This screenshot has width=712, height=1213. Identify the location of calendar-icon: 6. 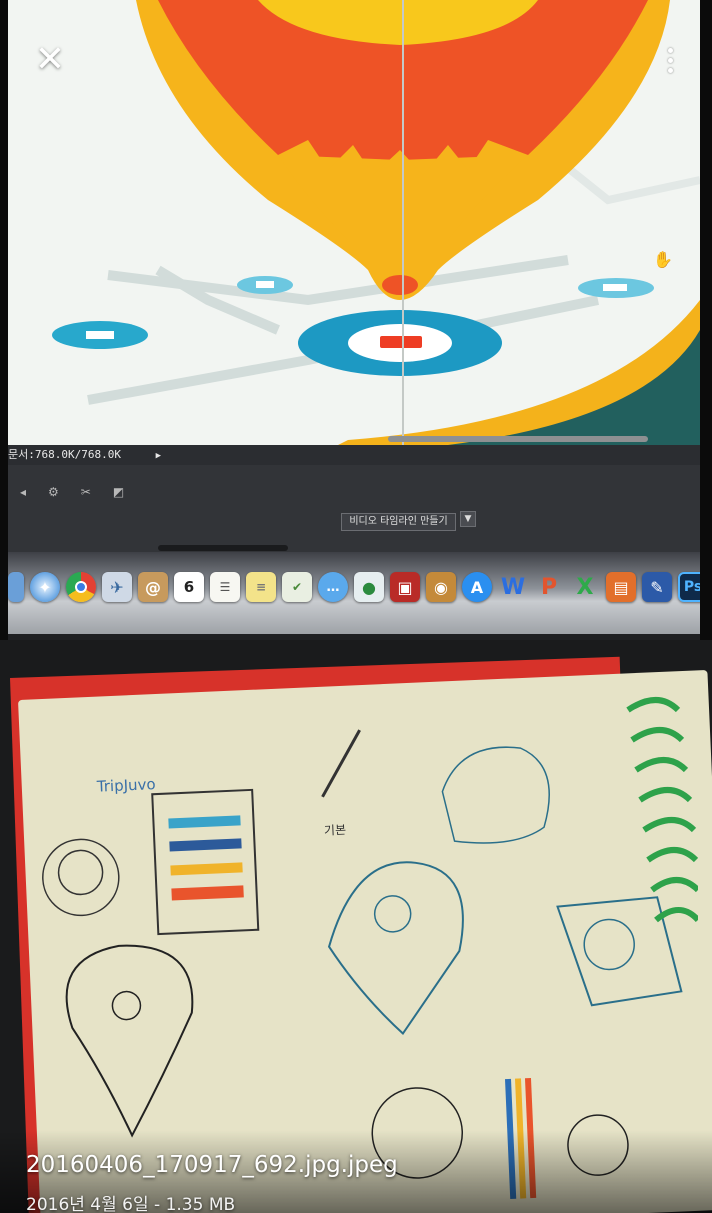
(189, 587).